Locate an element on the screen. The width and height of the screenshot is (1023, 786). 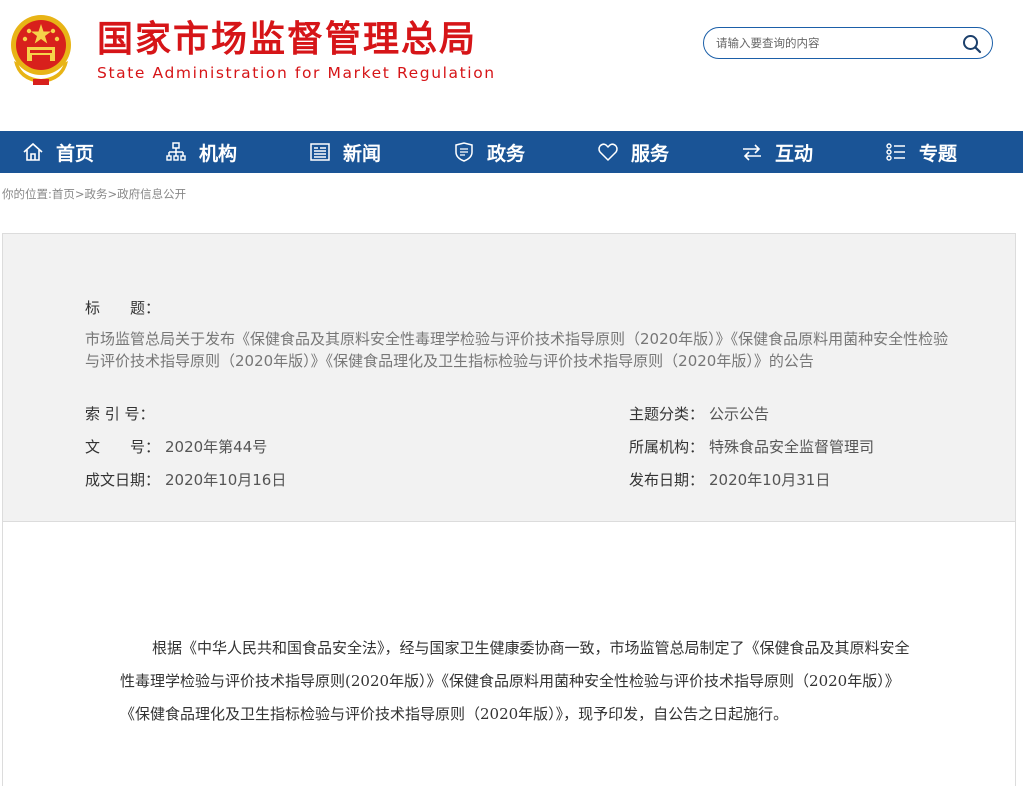
shield-icon is located at coordinates (464, 152).